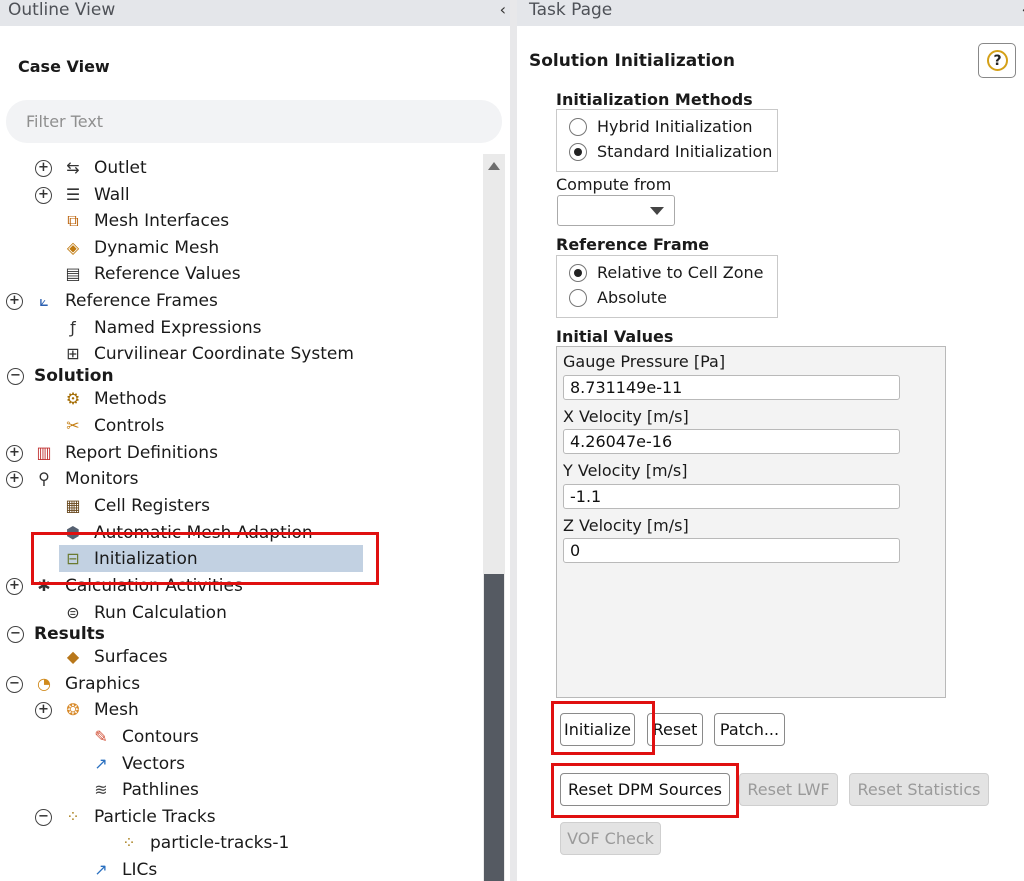 Image resolution: width=1024 pixels, height=881 pixels. What do you see at coordinates (731, 550) in the screenshot?
I see `z-velocity-input` at bounding box center [731, 550].